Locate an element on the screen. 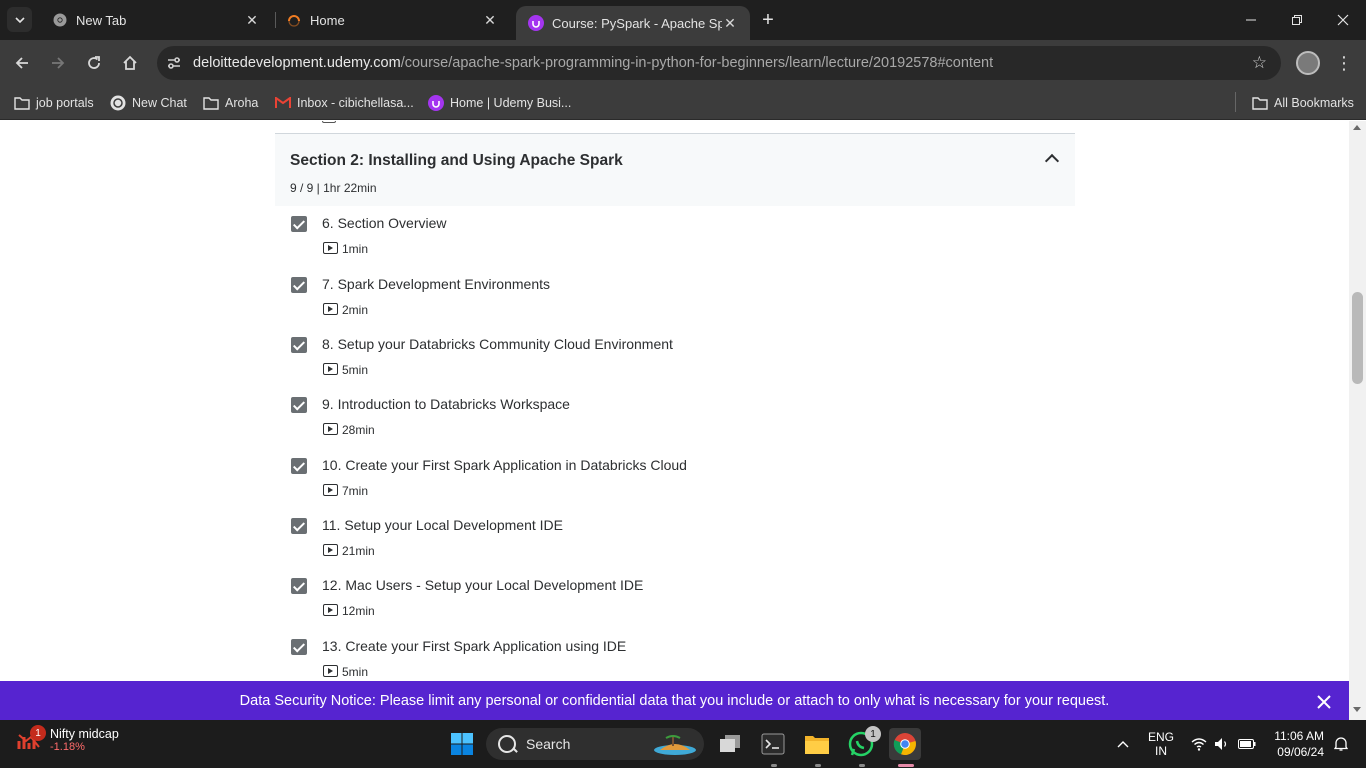 The image size is (1366, 768). bookmark-star-icon: ☆ is located at coordinates (1259, 63).